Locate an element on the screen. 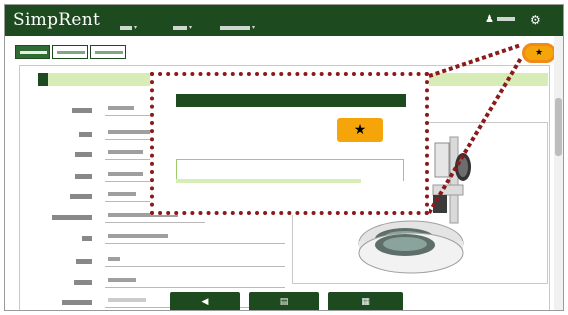 The width and height of the screenshot is (568, 315). user-menu: ♟ is located at coordinates (500, 19).